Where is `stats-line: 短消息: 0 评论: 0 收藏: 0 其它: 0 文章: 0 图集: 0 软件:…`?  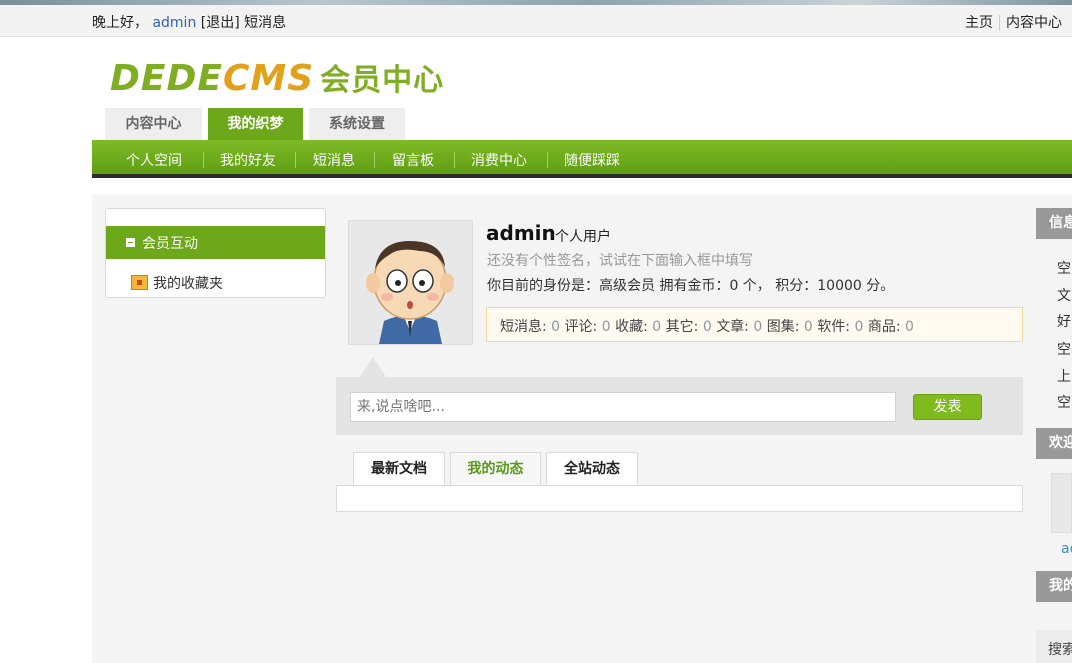
stats-line: 短消息: 0 评论: 0 收藏: 0 其它: 0 文章: 0 图集: 0 软件:… is located at coordinates (707, 326).